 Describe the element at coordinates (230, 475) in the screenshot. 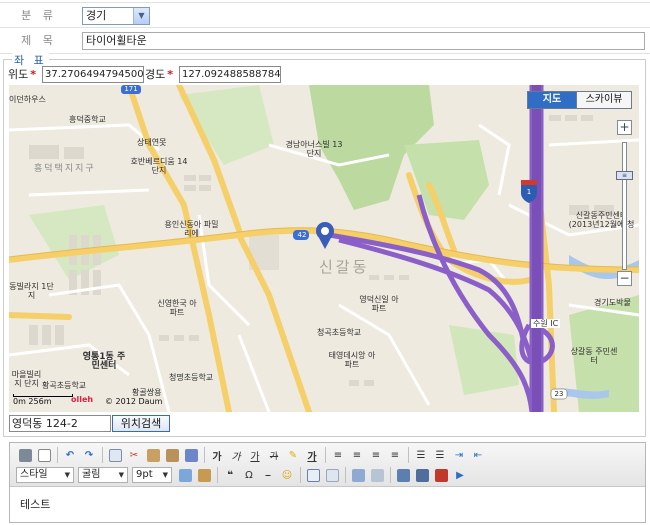

I see `quote-icon: ❝` at that location.